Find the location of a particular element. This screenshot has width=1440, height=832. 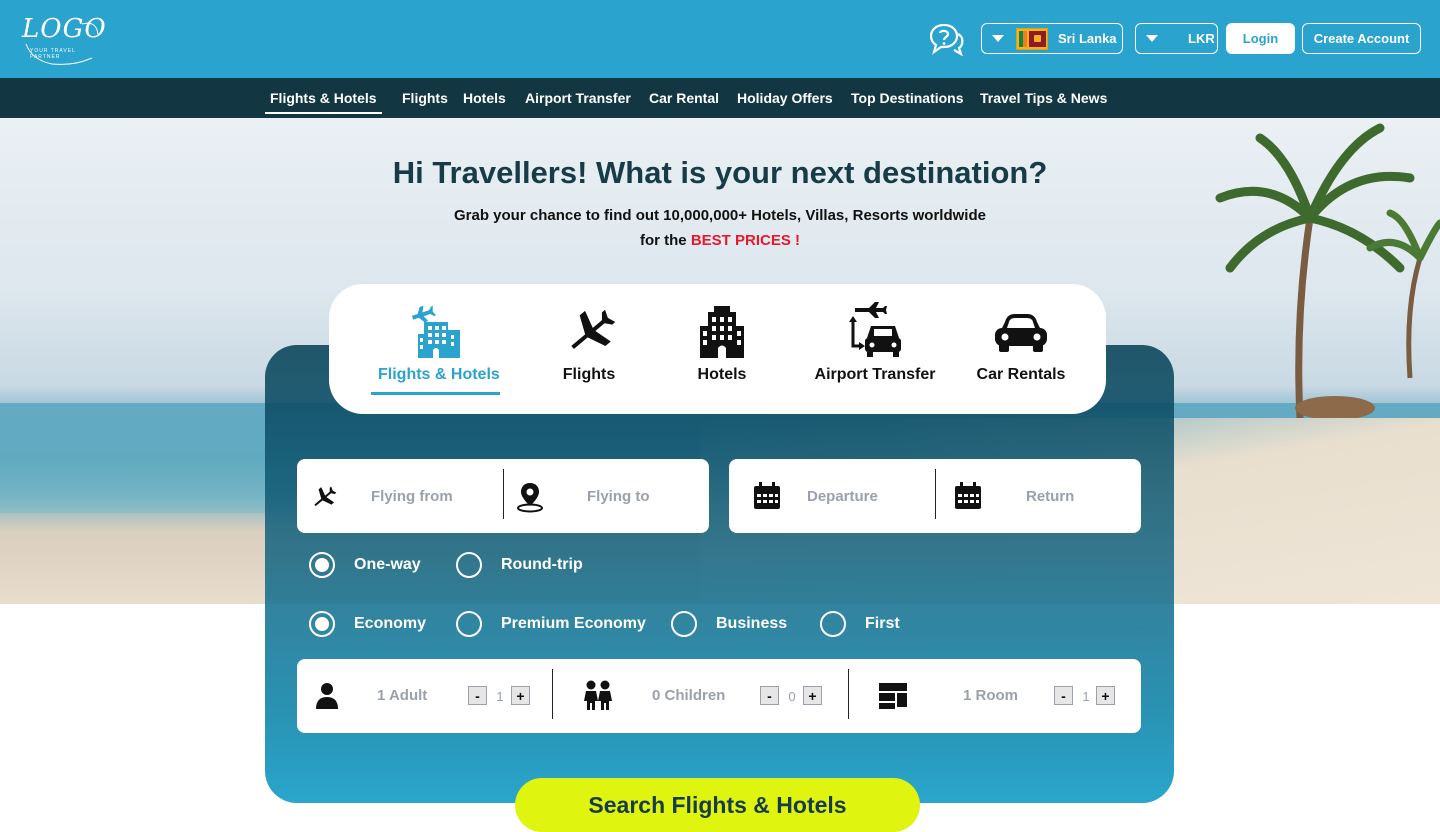

rooms-decrement-button: - is located at coordinates (1063, 695).